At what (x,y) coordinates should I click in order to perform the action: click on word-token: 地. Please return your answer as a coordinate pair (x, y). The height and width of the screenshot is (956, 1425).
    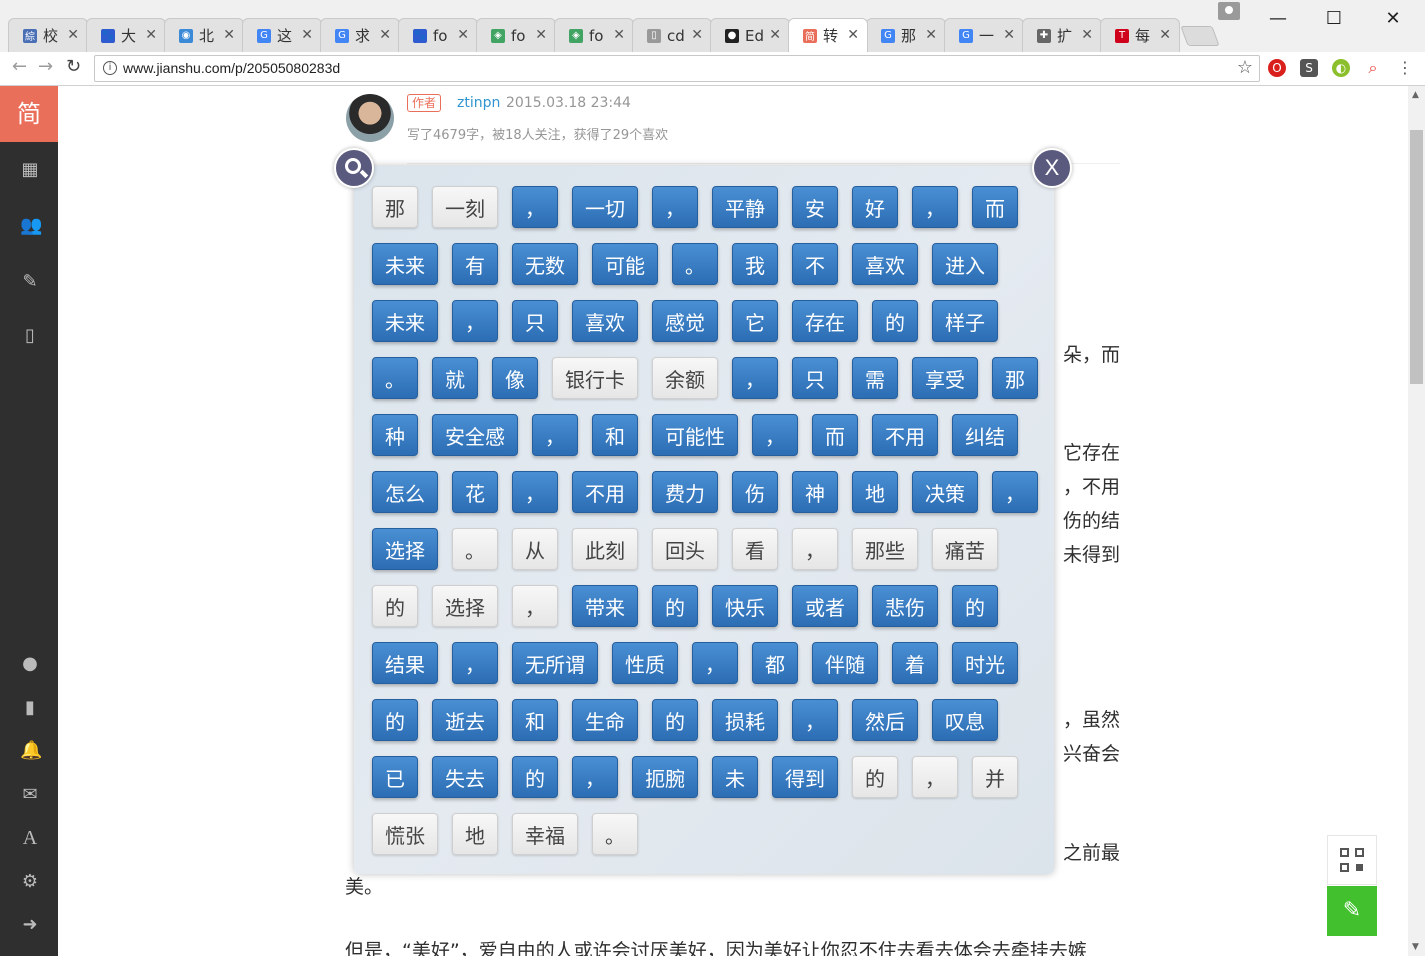
    Looking at the image, I should click on (875, 492).